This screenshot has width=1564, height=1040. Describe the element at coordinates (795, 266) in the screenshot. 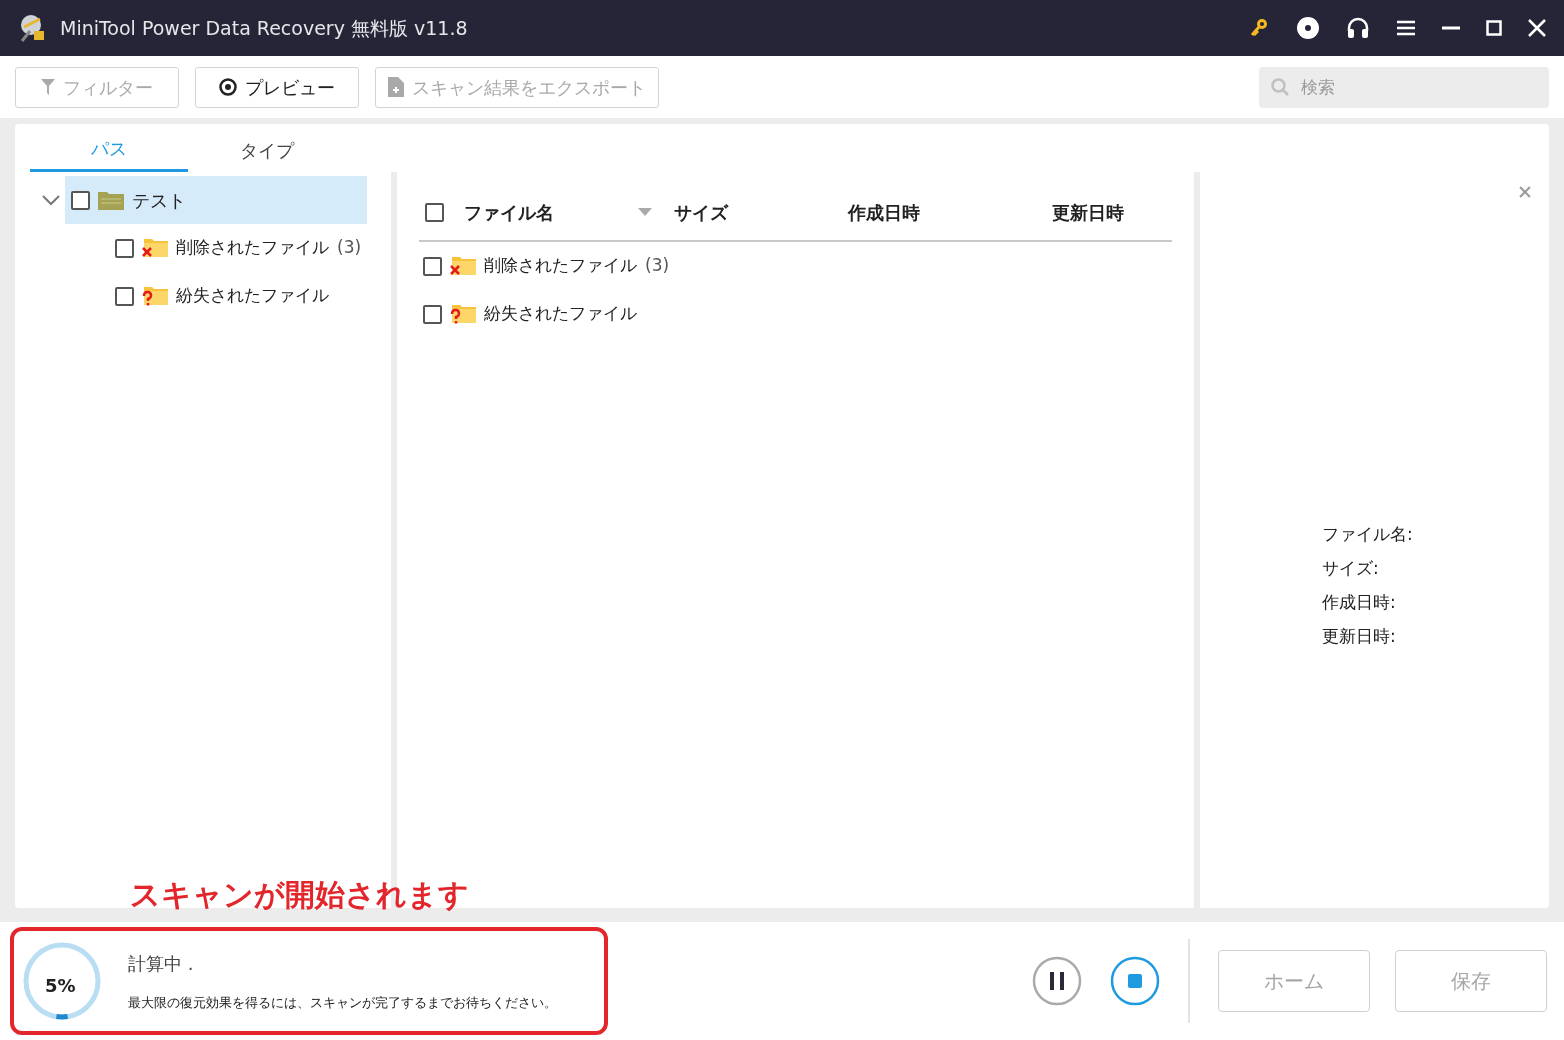

I see `file-row: 削除されたファイル (3)` at that location.